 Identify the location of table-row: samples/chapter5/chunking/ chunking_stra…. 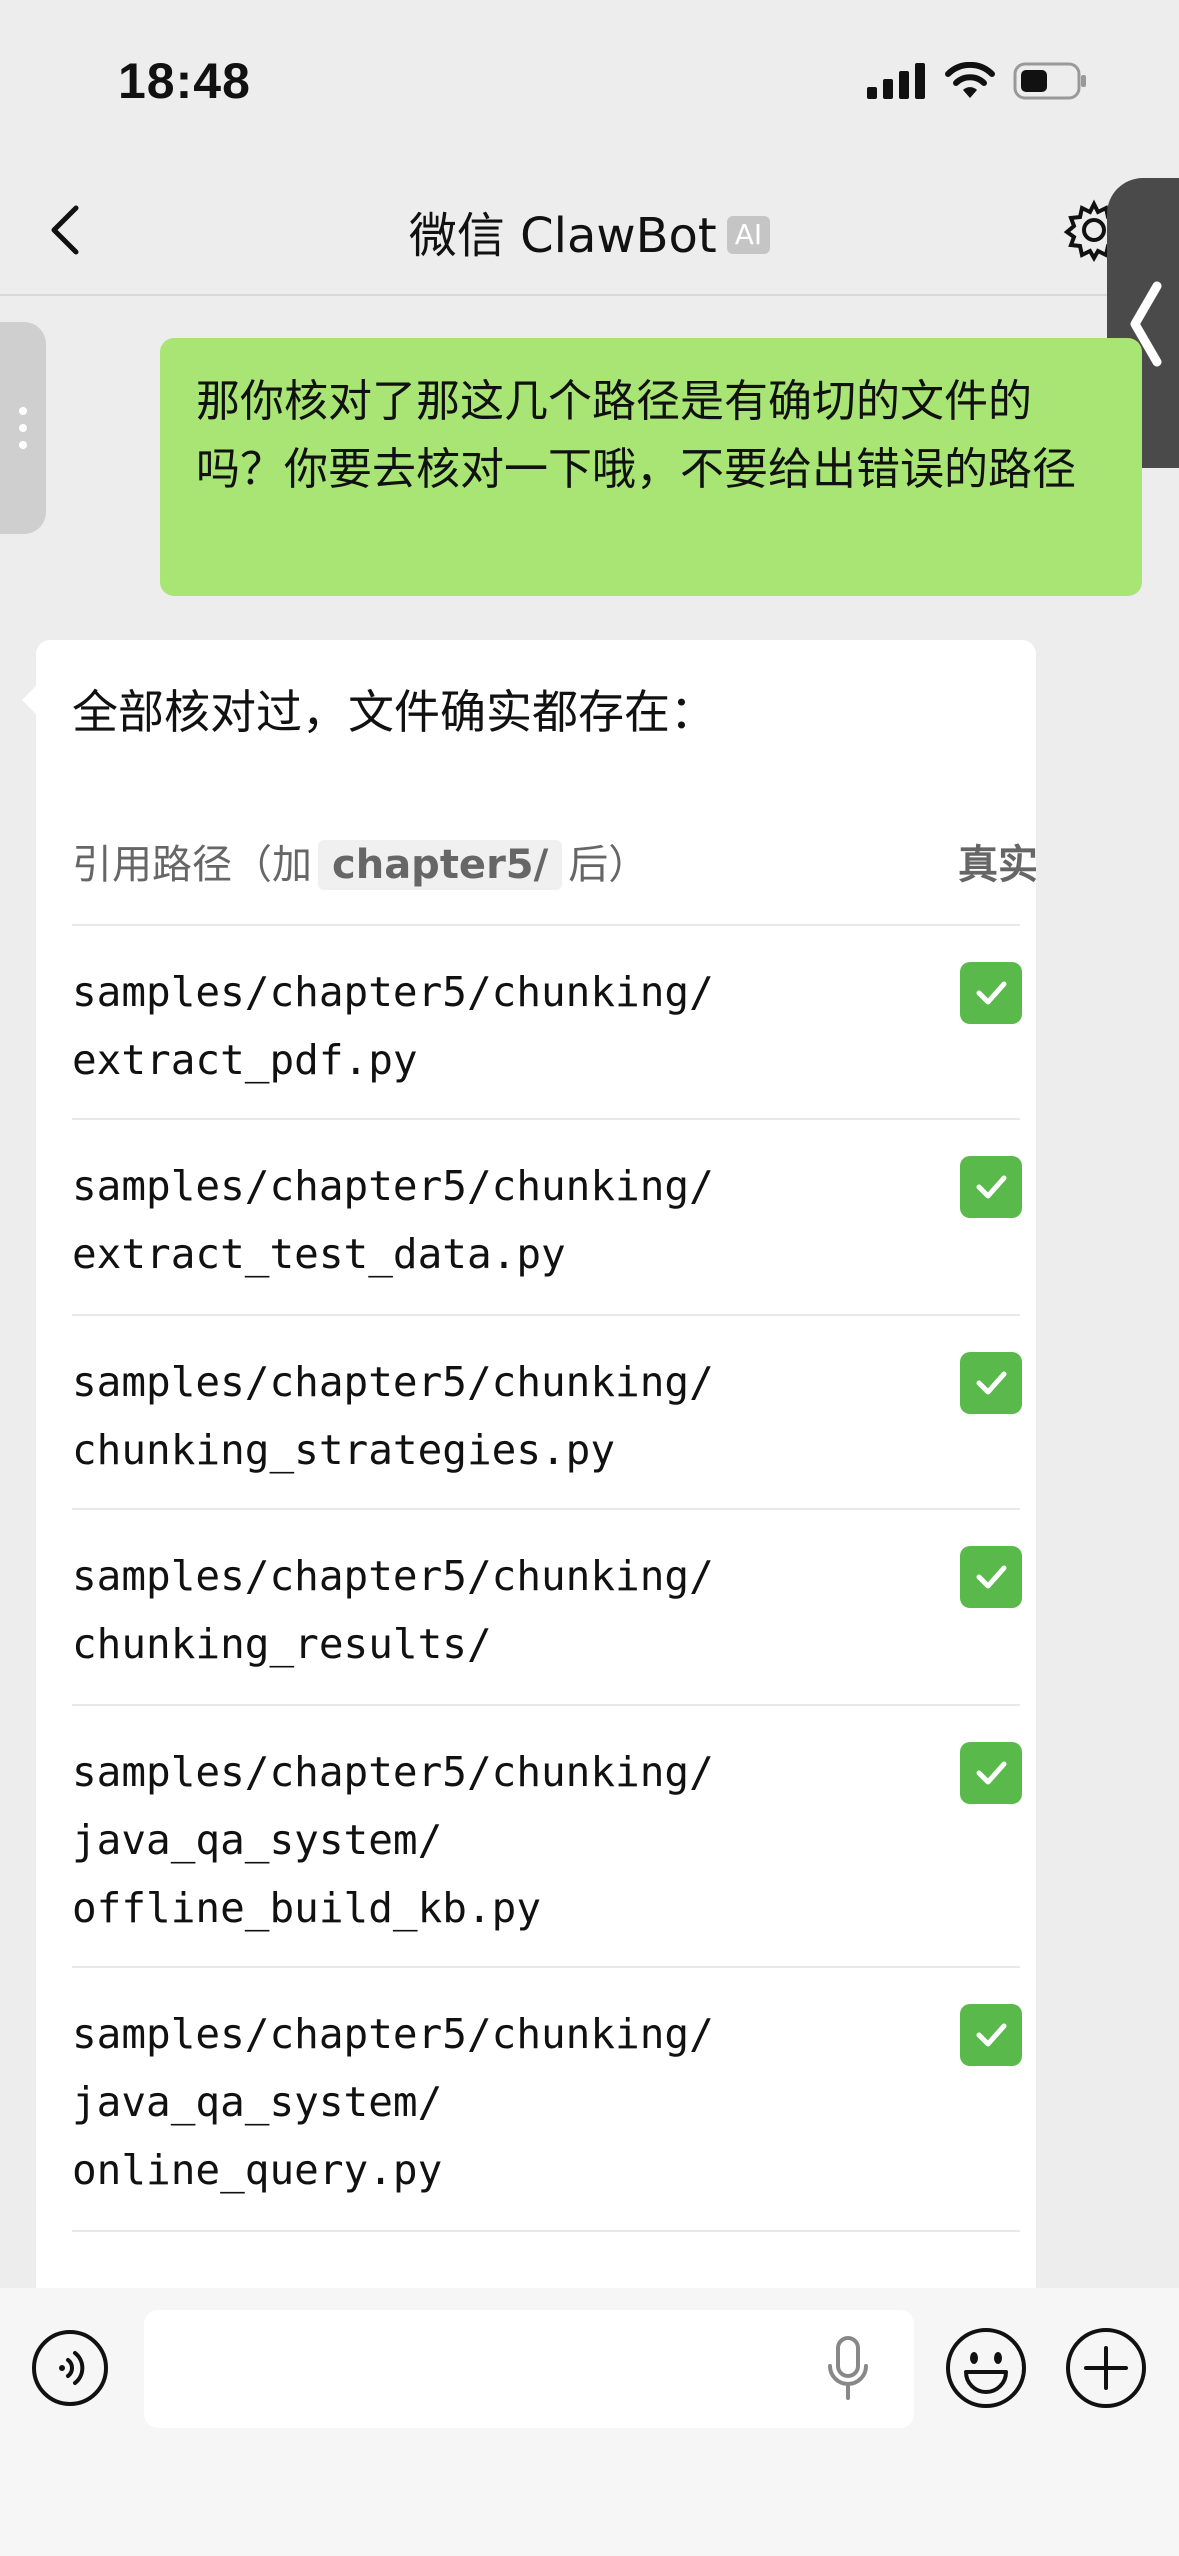
(547, 1412).